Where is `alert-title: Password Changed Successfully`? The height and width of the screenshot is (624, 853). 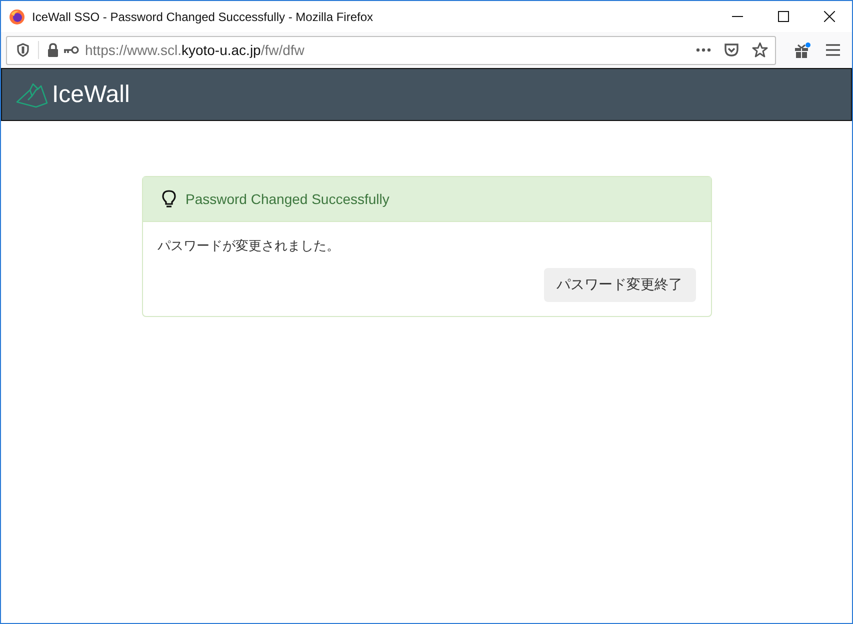 alert-title: Password Changed Successfully is located at coordinates (288, 199).